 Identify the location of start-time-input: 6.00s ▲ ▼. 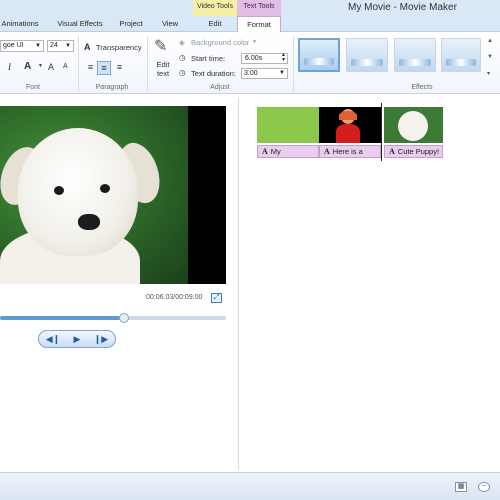
(264, 58).